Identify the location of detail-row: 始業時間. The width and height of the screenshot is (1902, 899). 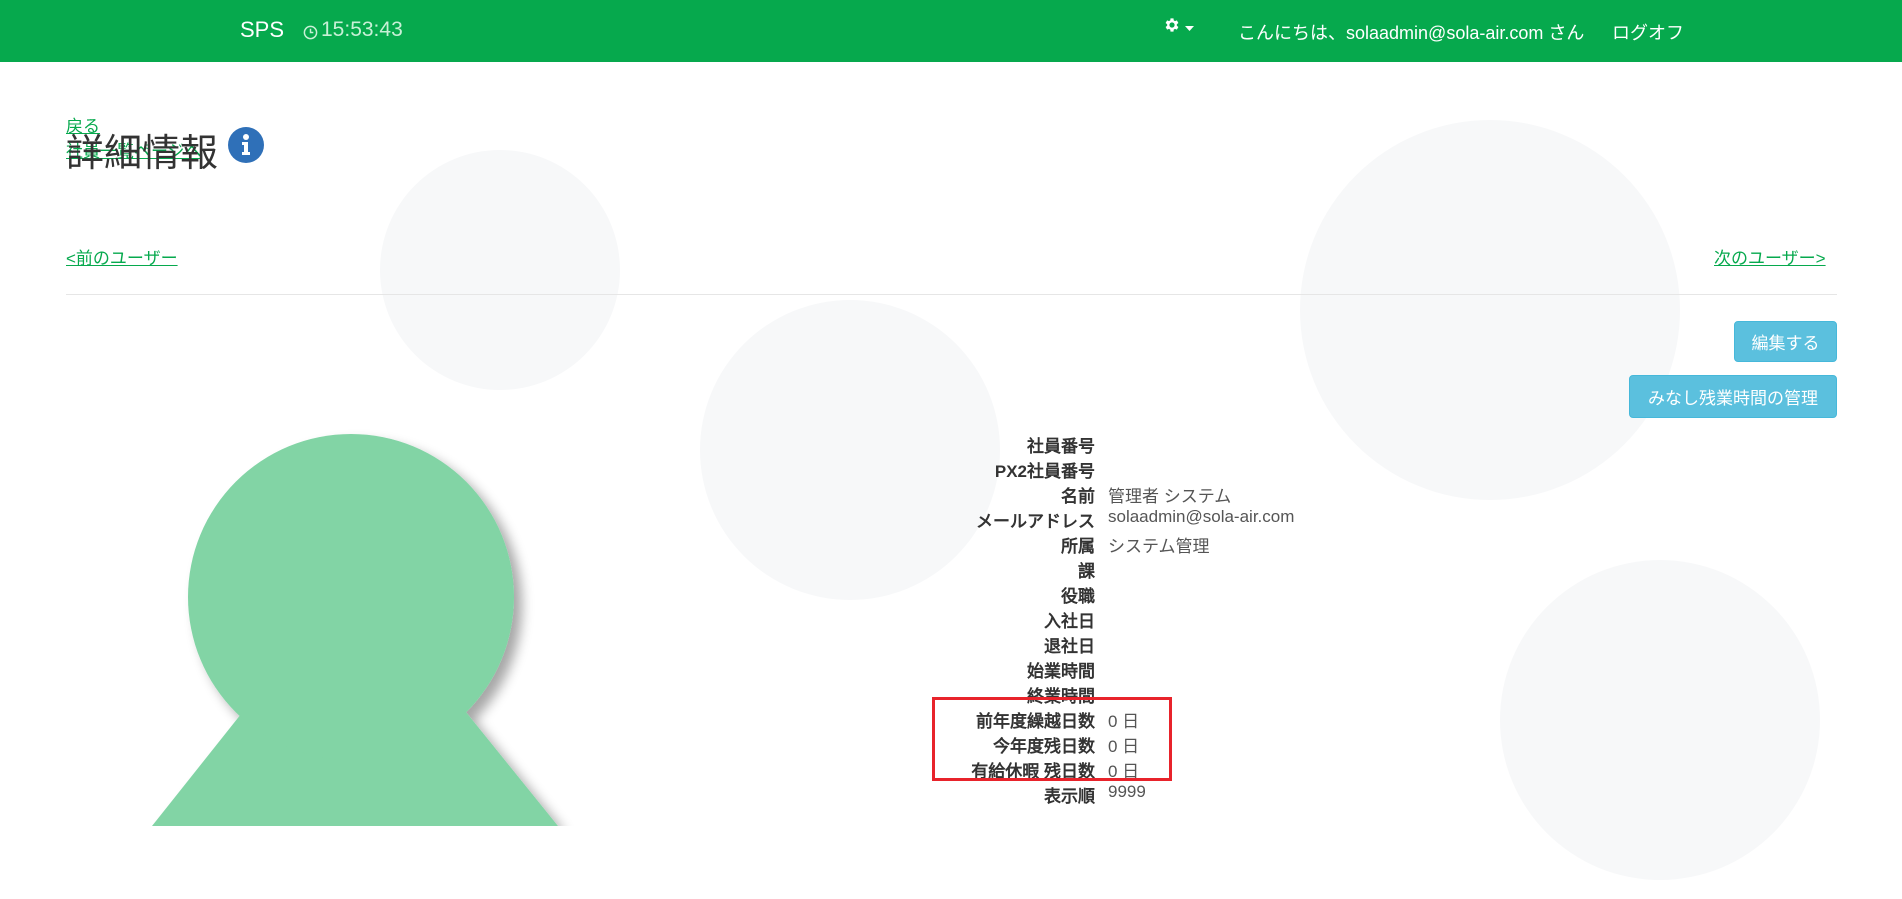
(1070, 669).